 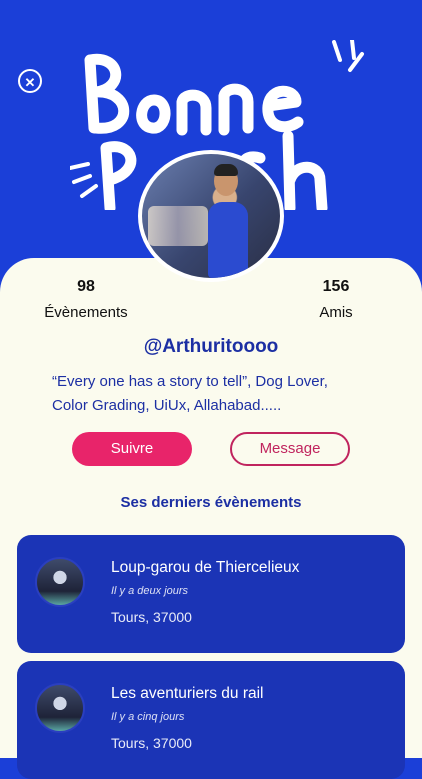 I want to click on close-button: ✕, so click(x=30, y=81).